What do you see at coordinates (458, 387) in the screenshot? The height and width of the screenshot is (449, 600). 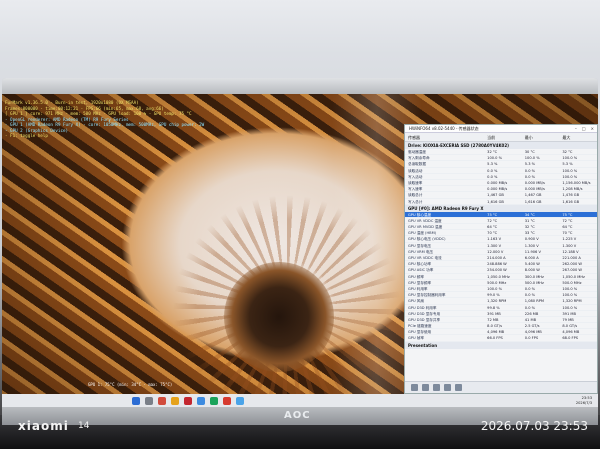 I see `close-sensors-icon` at bounding box center [458, 387].